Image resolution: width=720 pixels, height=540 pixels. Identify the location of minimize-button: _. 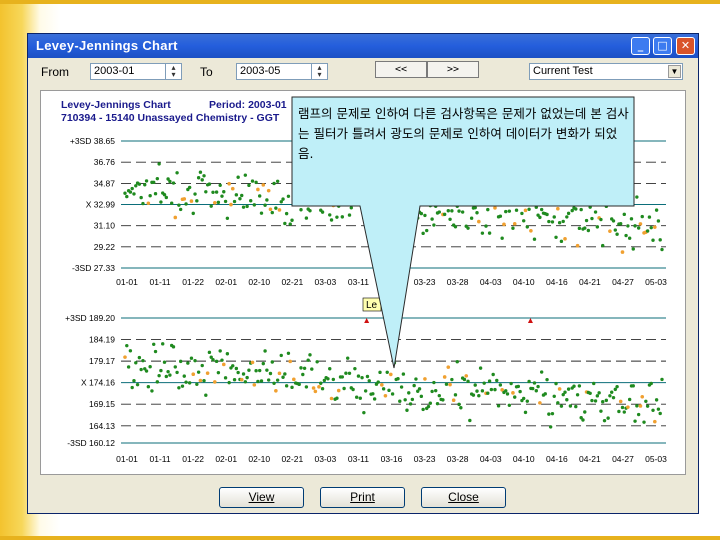
(640, 46).